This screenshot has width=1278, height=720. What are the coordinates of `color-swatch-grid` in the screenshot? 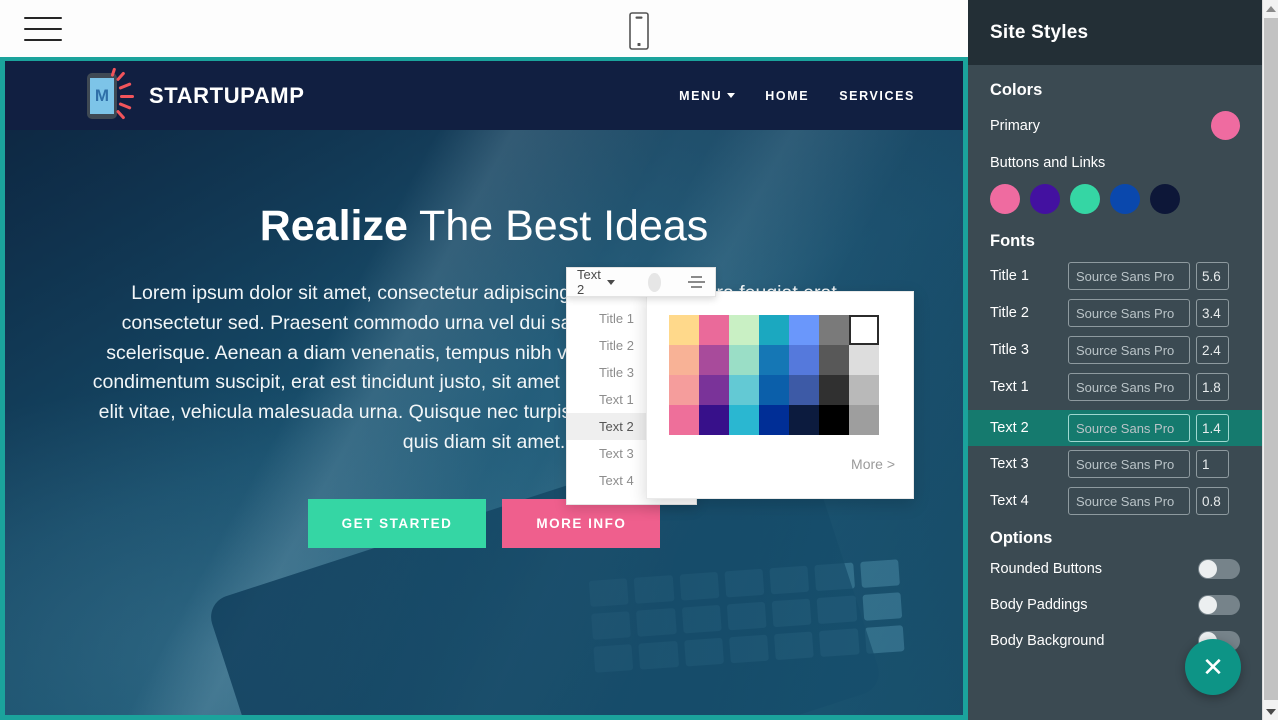 It's located at (774, 375).